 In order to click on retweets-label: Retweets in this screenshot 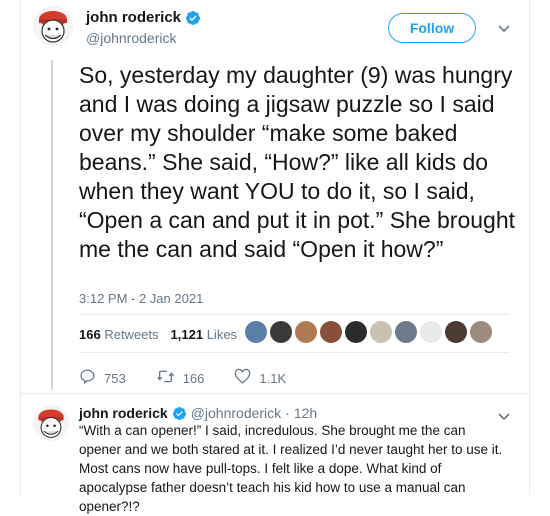, I will do `click(131, 334)`.